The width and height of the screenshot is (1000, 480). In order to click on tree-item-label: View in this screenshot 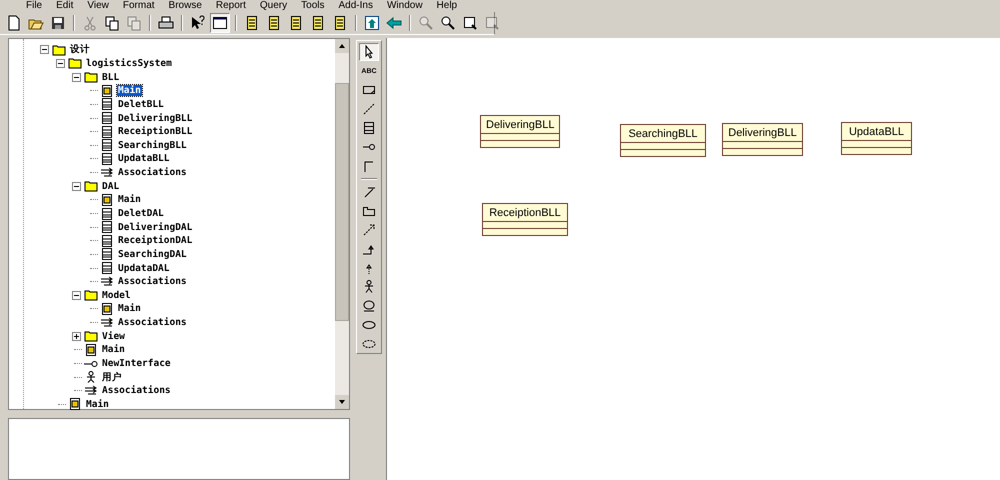, I will do `click(113, 336)`.